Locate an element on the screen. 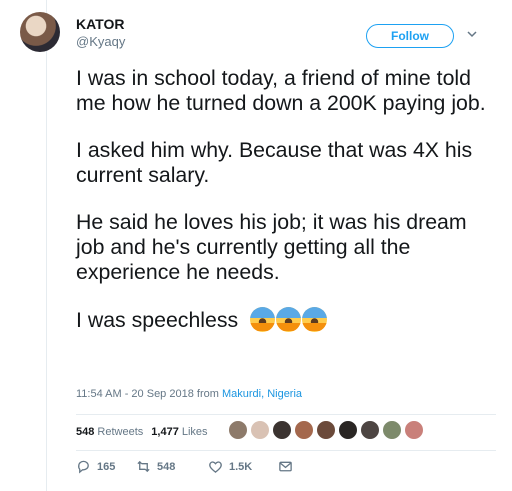 The image size is (512, 491). chevron-down-icon is located at coordinates (472, 34).